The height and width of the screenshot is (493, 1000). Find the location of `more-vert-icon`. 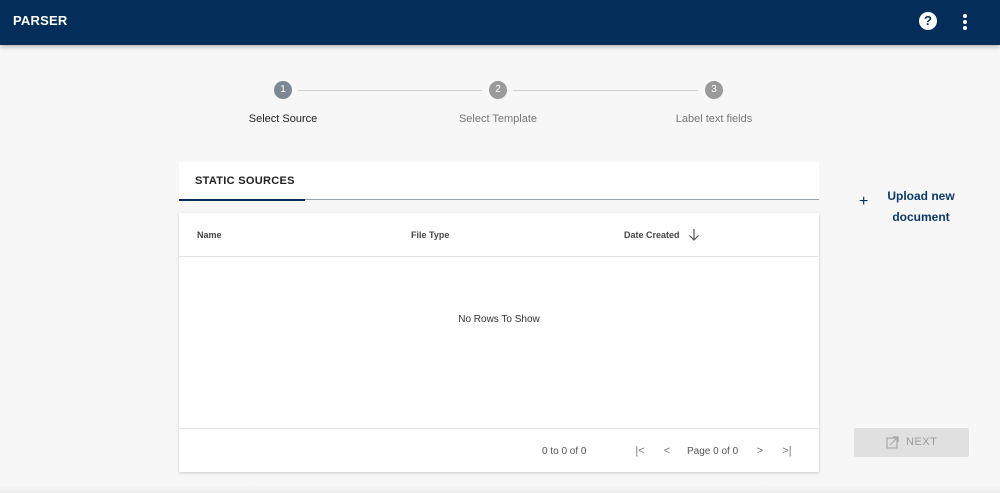

more-vert-icon is located at coordinates (965, 22).